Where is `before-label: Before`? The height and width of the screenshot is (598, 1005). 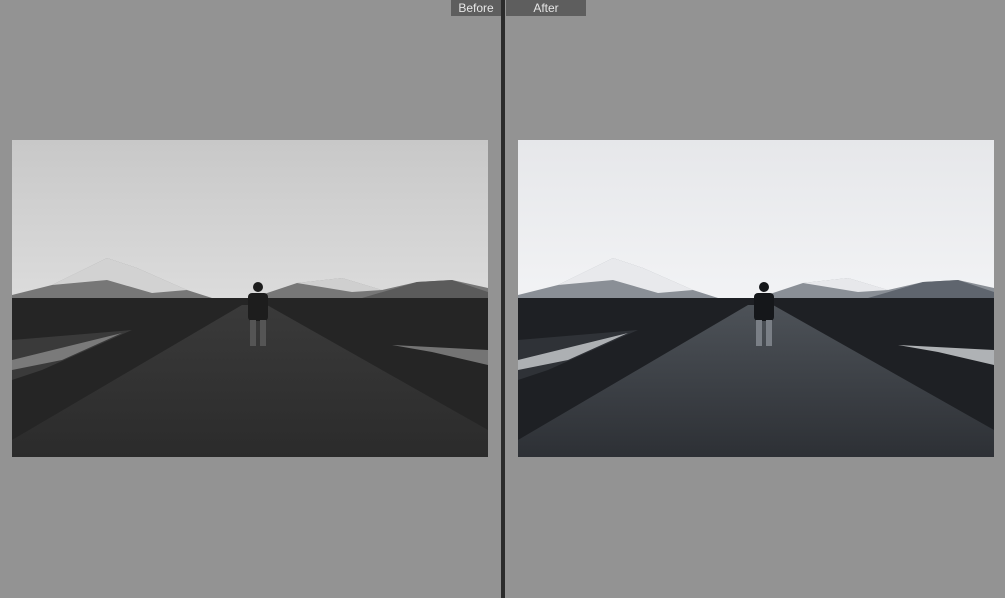 before-label: Before is located at coordinates (476, 8).